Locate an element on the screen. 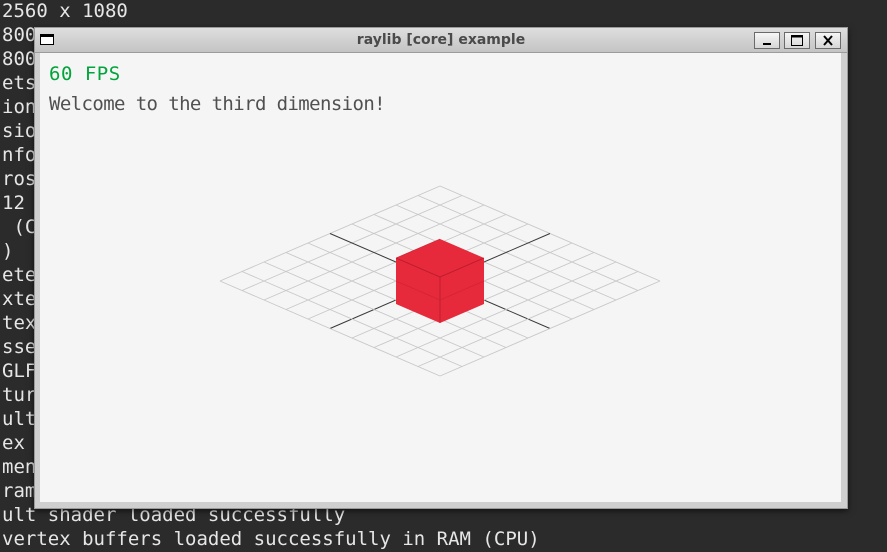 The height and width of the screenshot is (552, 887). terminal-line: ) is located at coordinates (8, 251).